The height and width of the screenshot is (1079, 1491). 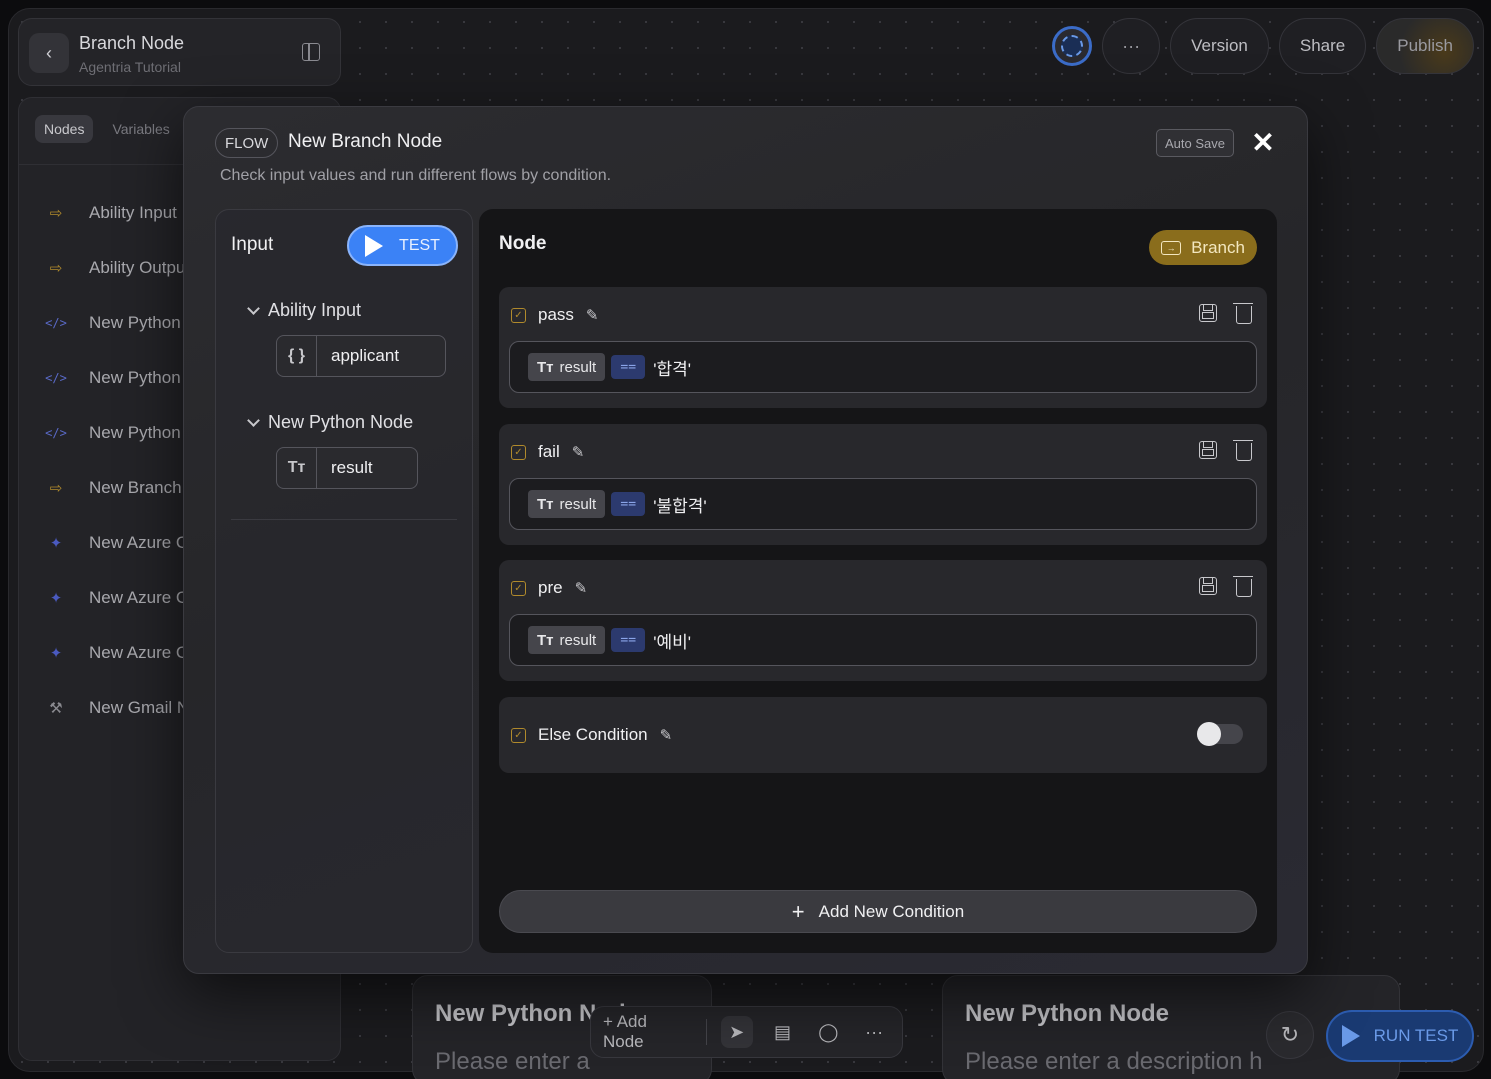 I want to click on variable-label: applicant, so click(x=365, y=355).